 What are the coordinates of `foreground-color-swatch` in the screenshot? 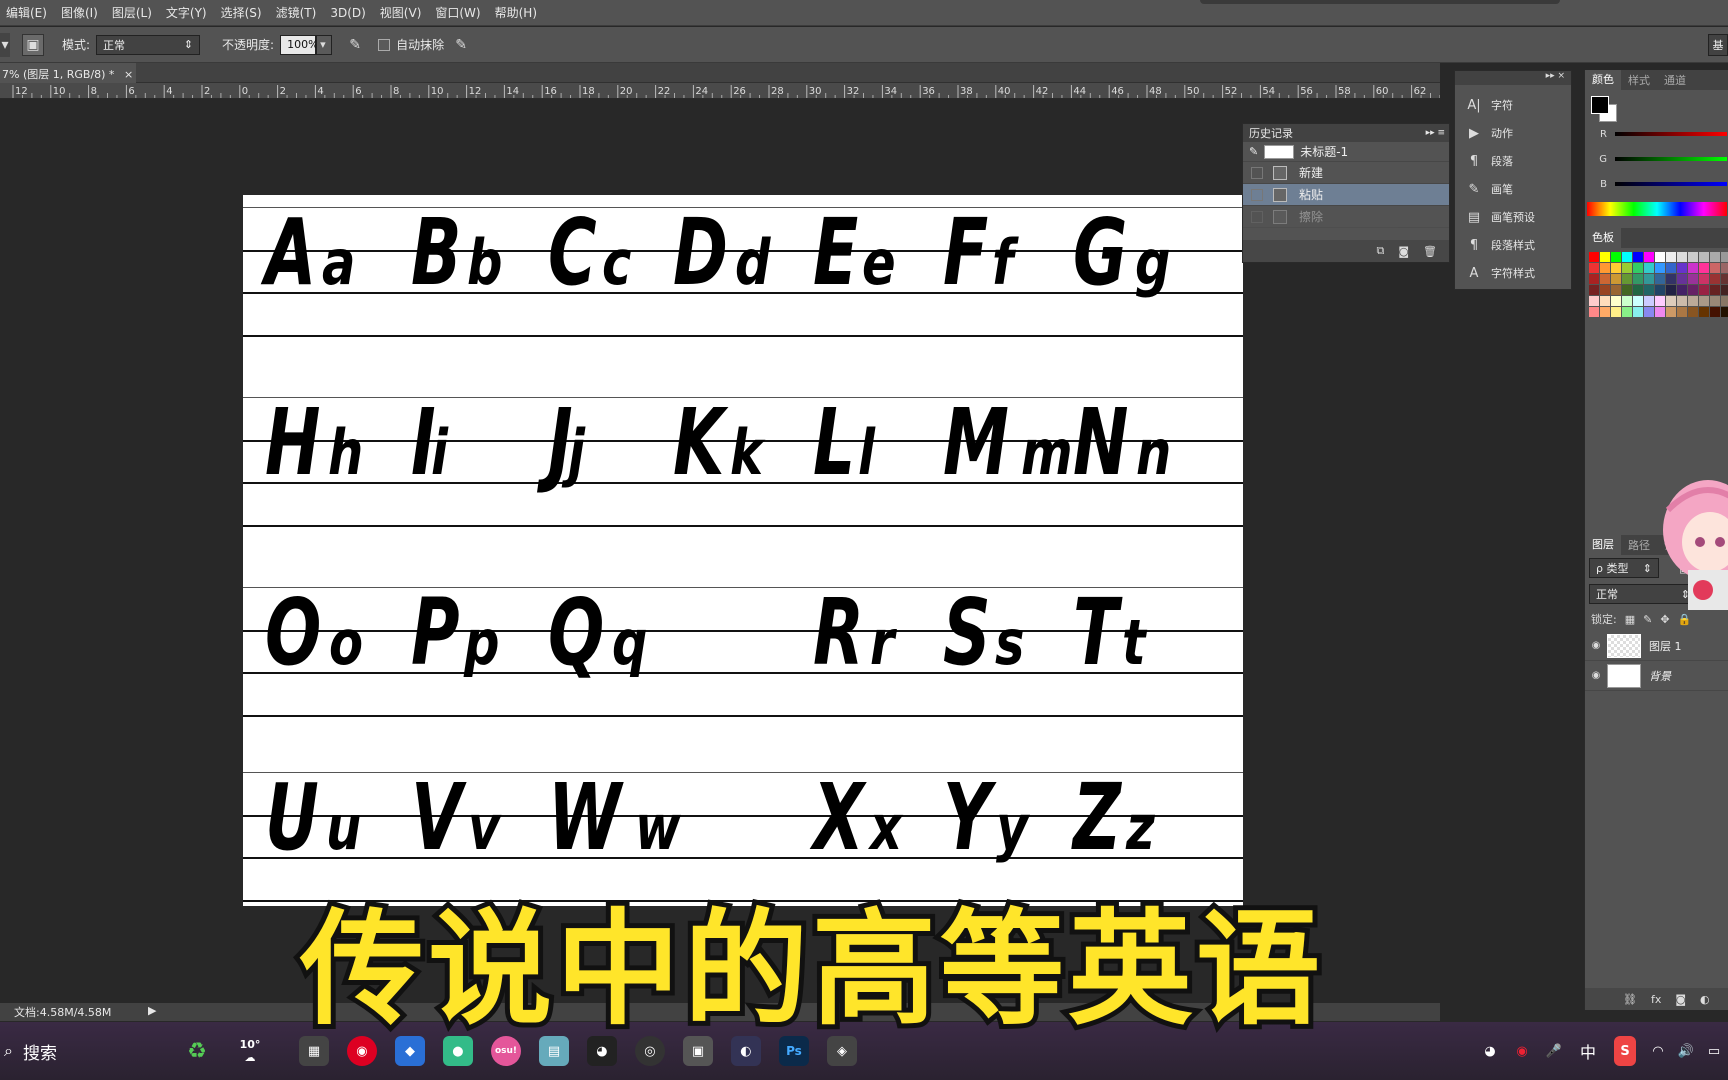 It's located at (1600, 105).